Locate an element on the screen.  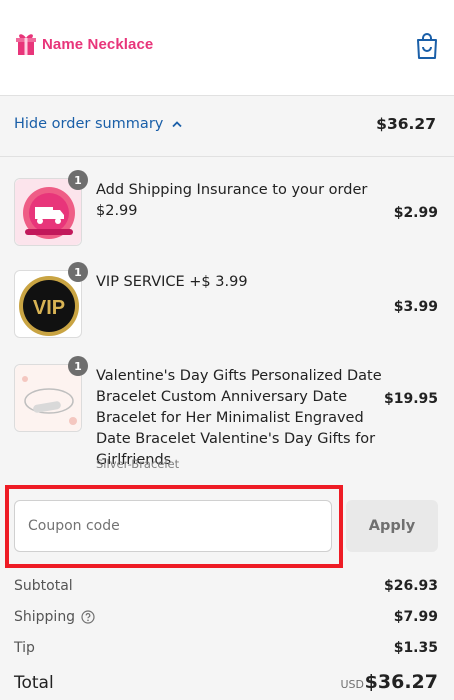
shipping-insurance-image is located at coordinates (48, 212).